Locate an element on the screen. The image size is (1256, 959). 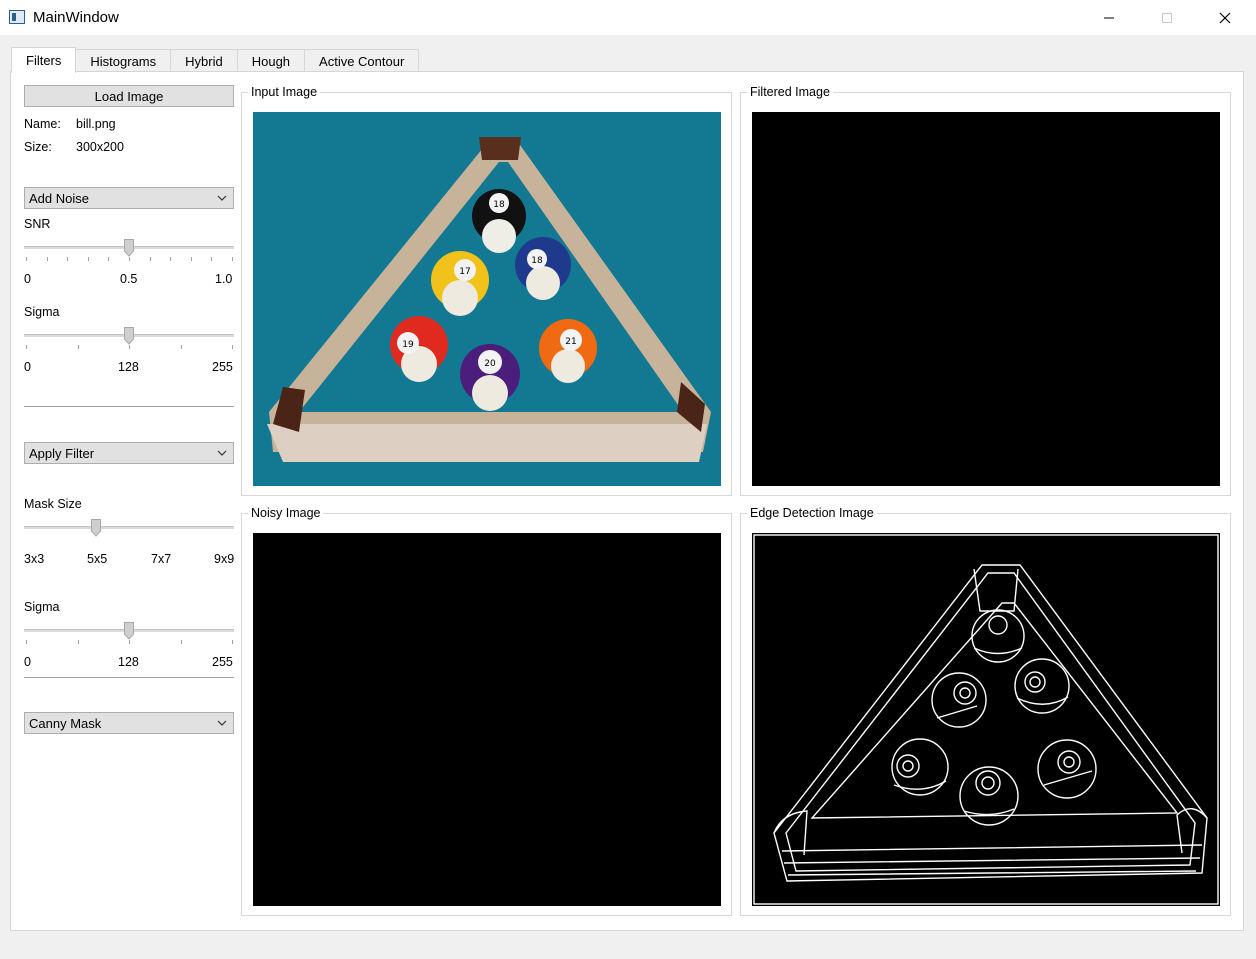
title-bar: MainWindow is located at coordinates (628, 17).